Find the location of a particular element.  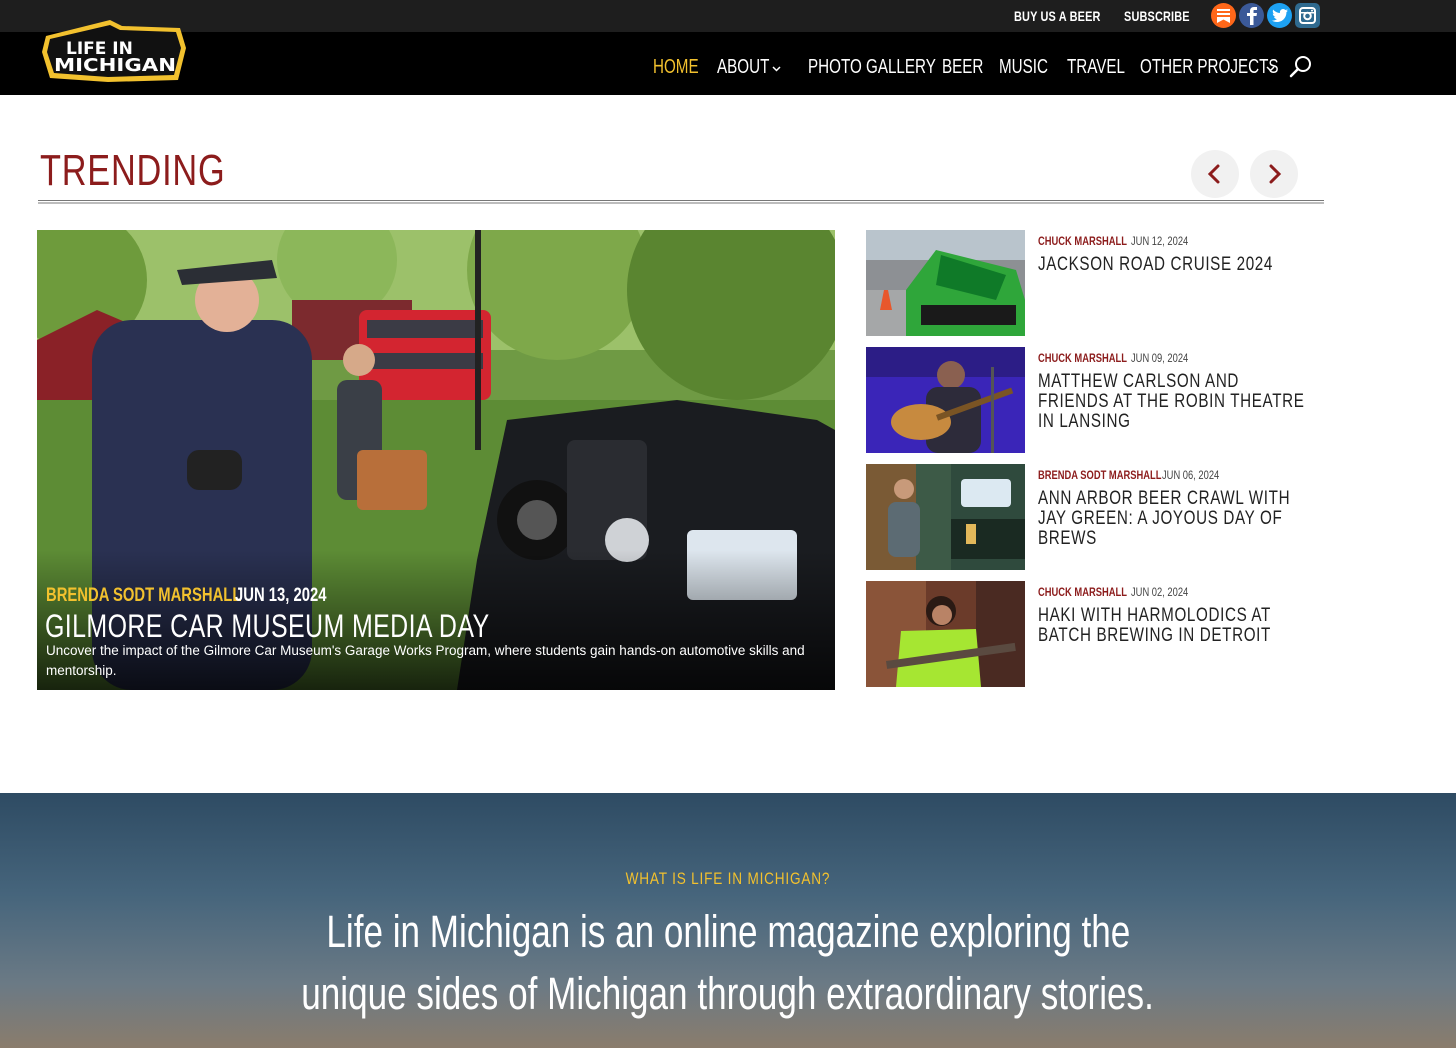

twitter-icon is located at coordinates (1279, 15).